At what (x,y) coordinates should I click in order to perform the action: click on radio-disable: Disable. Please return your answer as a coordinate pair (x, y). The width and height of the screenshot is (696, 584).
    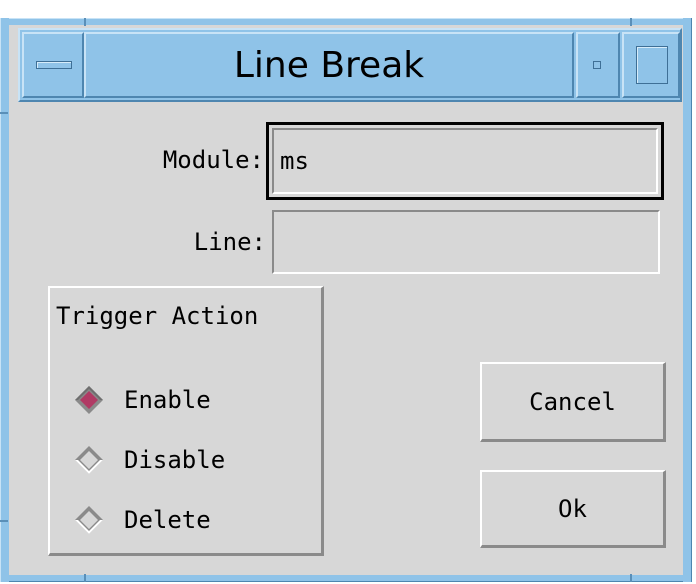
    Looking at the image, I should click on (149, 460).